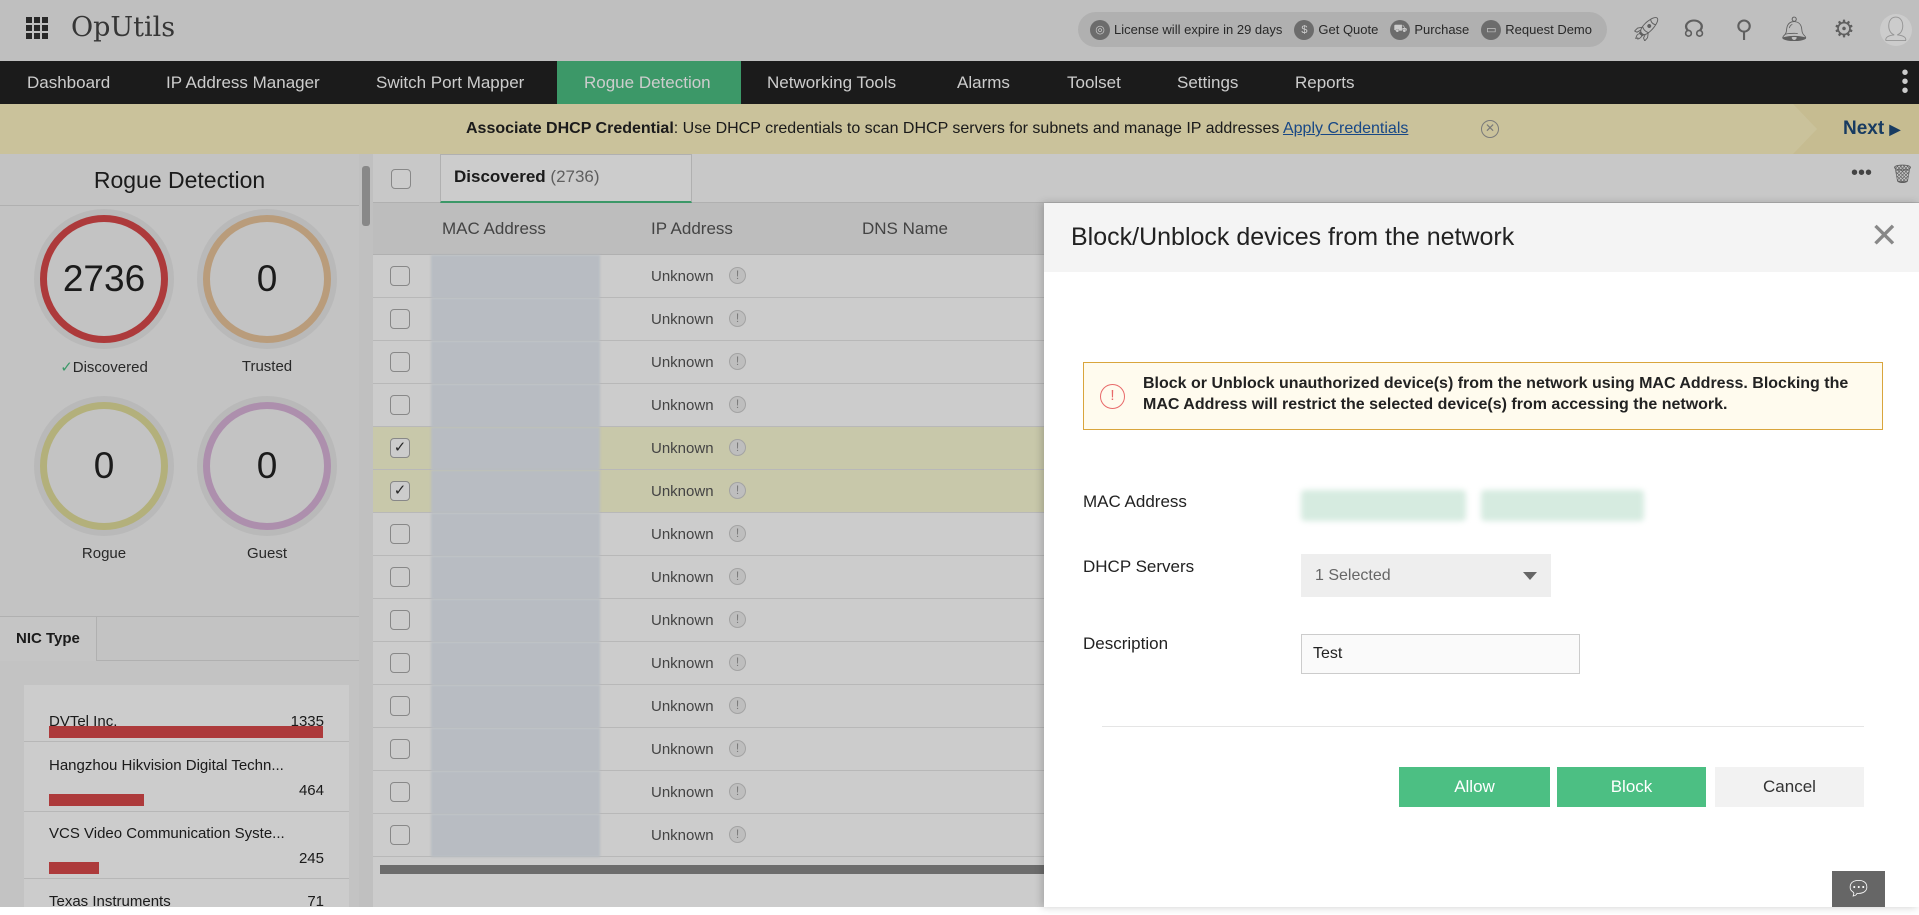 The image size is (1919, 915). What do you see at coordinates (1789, 787) in the screenshot?
I see `cancel-button: Cancel` at bounding box center [1789, 787].